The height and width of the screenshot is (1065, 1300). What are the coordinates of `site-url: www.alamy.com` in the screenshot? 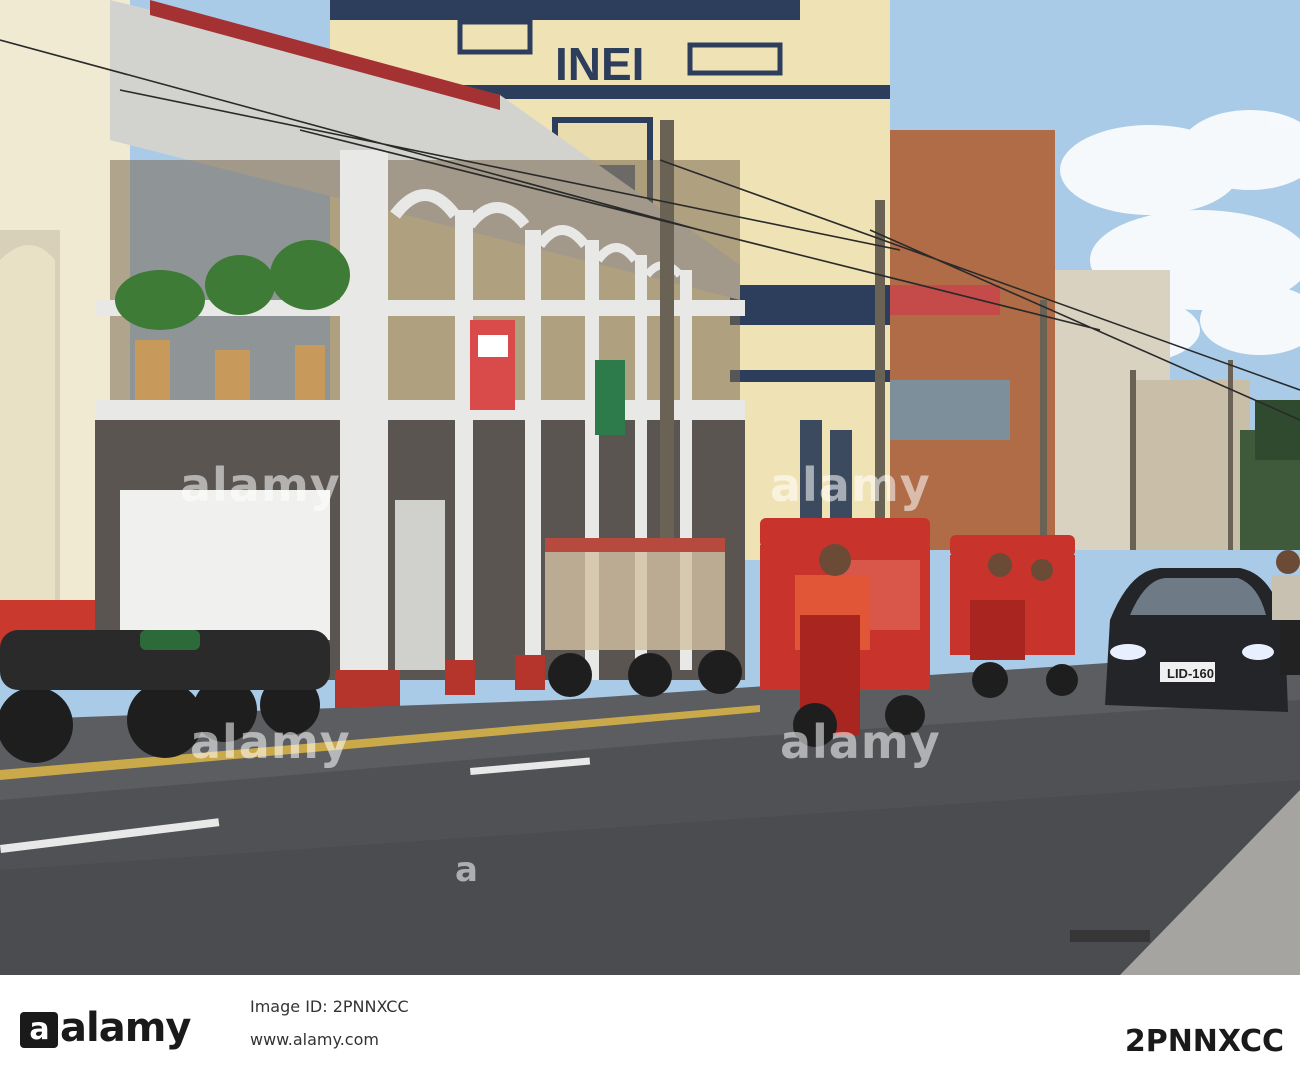 It's located at (314, 1039).